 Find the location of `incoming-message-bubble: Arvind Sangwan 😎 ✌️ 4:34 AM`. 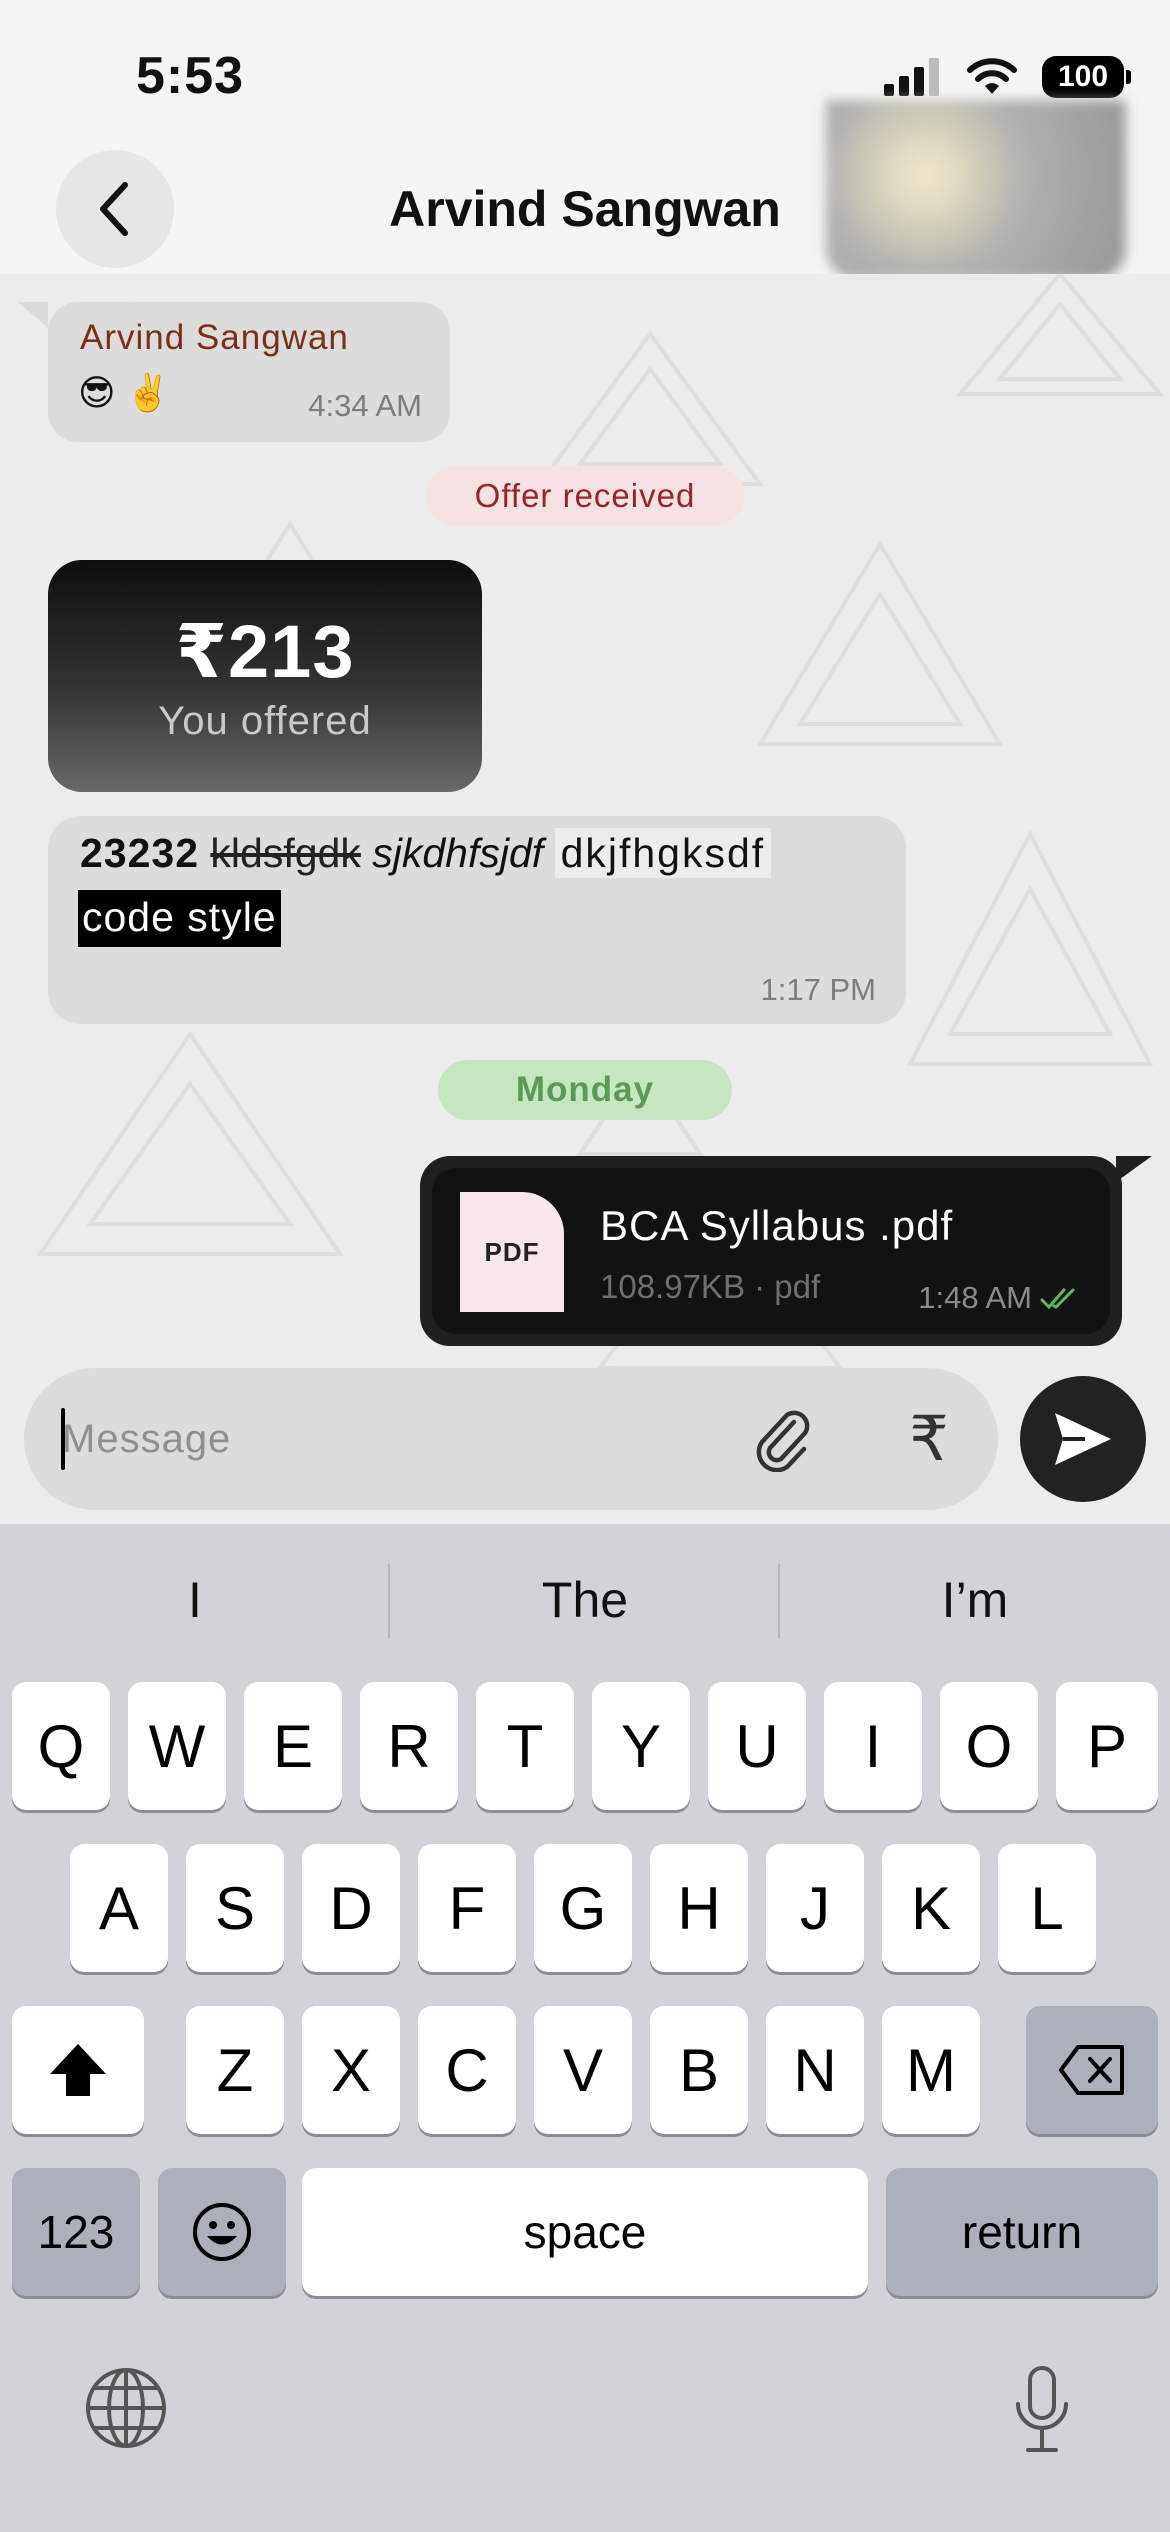

incoming-message-bubble: Arvind Sangwan 😎 ✌️ 4:34 AM is located at coordinates (234, 372).